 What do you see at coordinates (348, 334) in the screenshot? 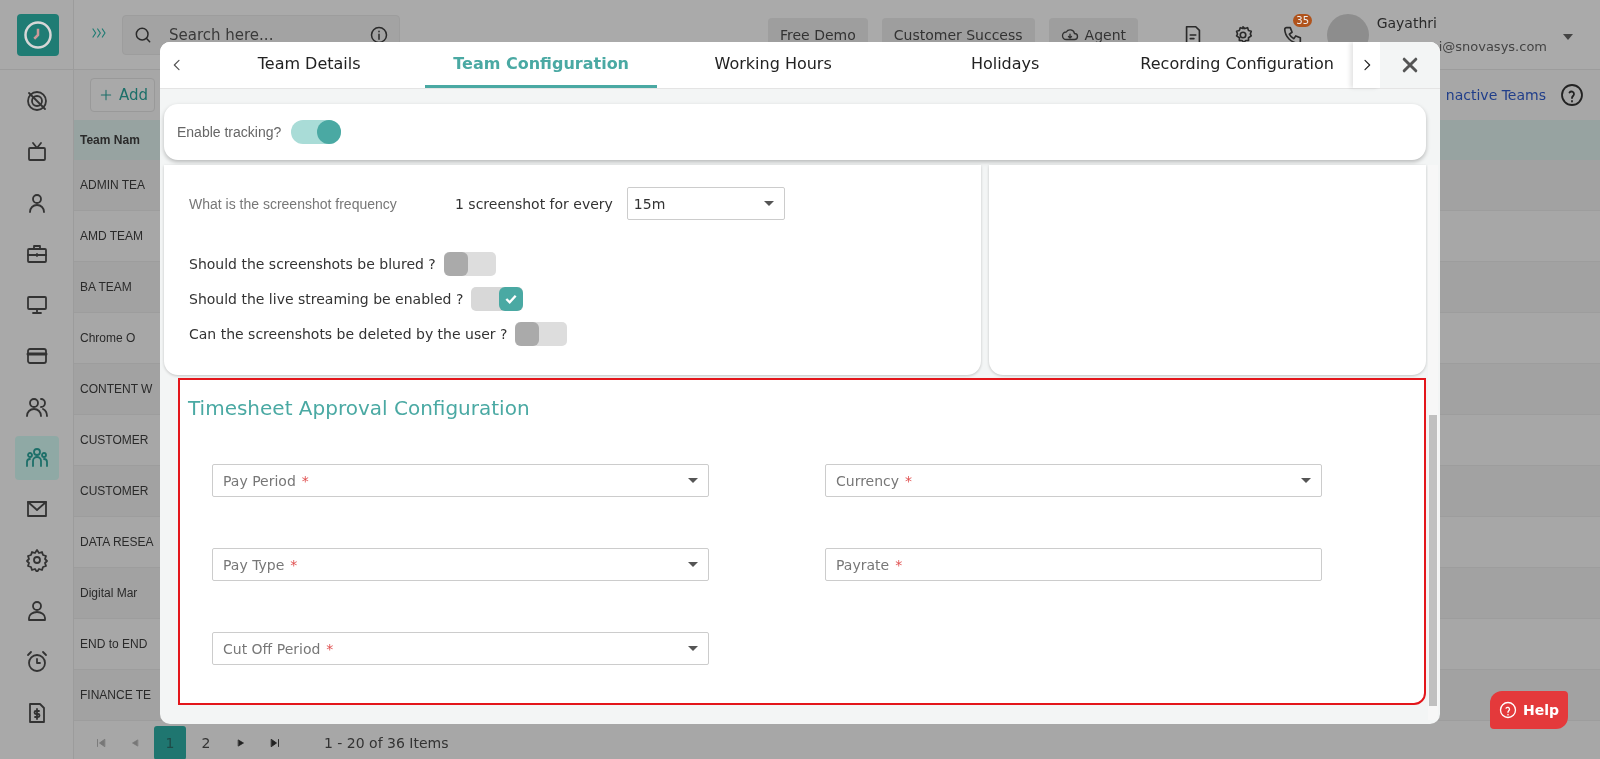
I see `toggle-label: Can the screenshots be deleted by the user ?` at bounding box center [348, 334].